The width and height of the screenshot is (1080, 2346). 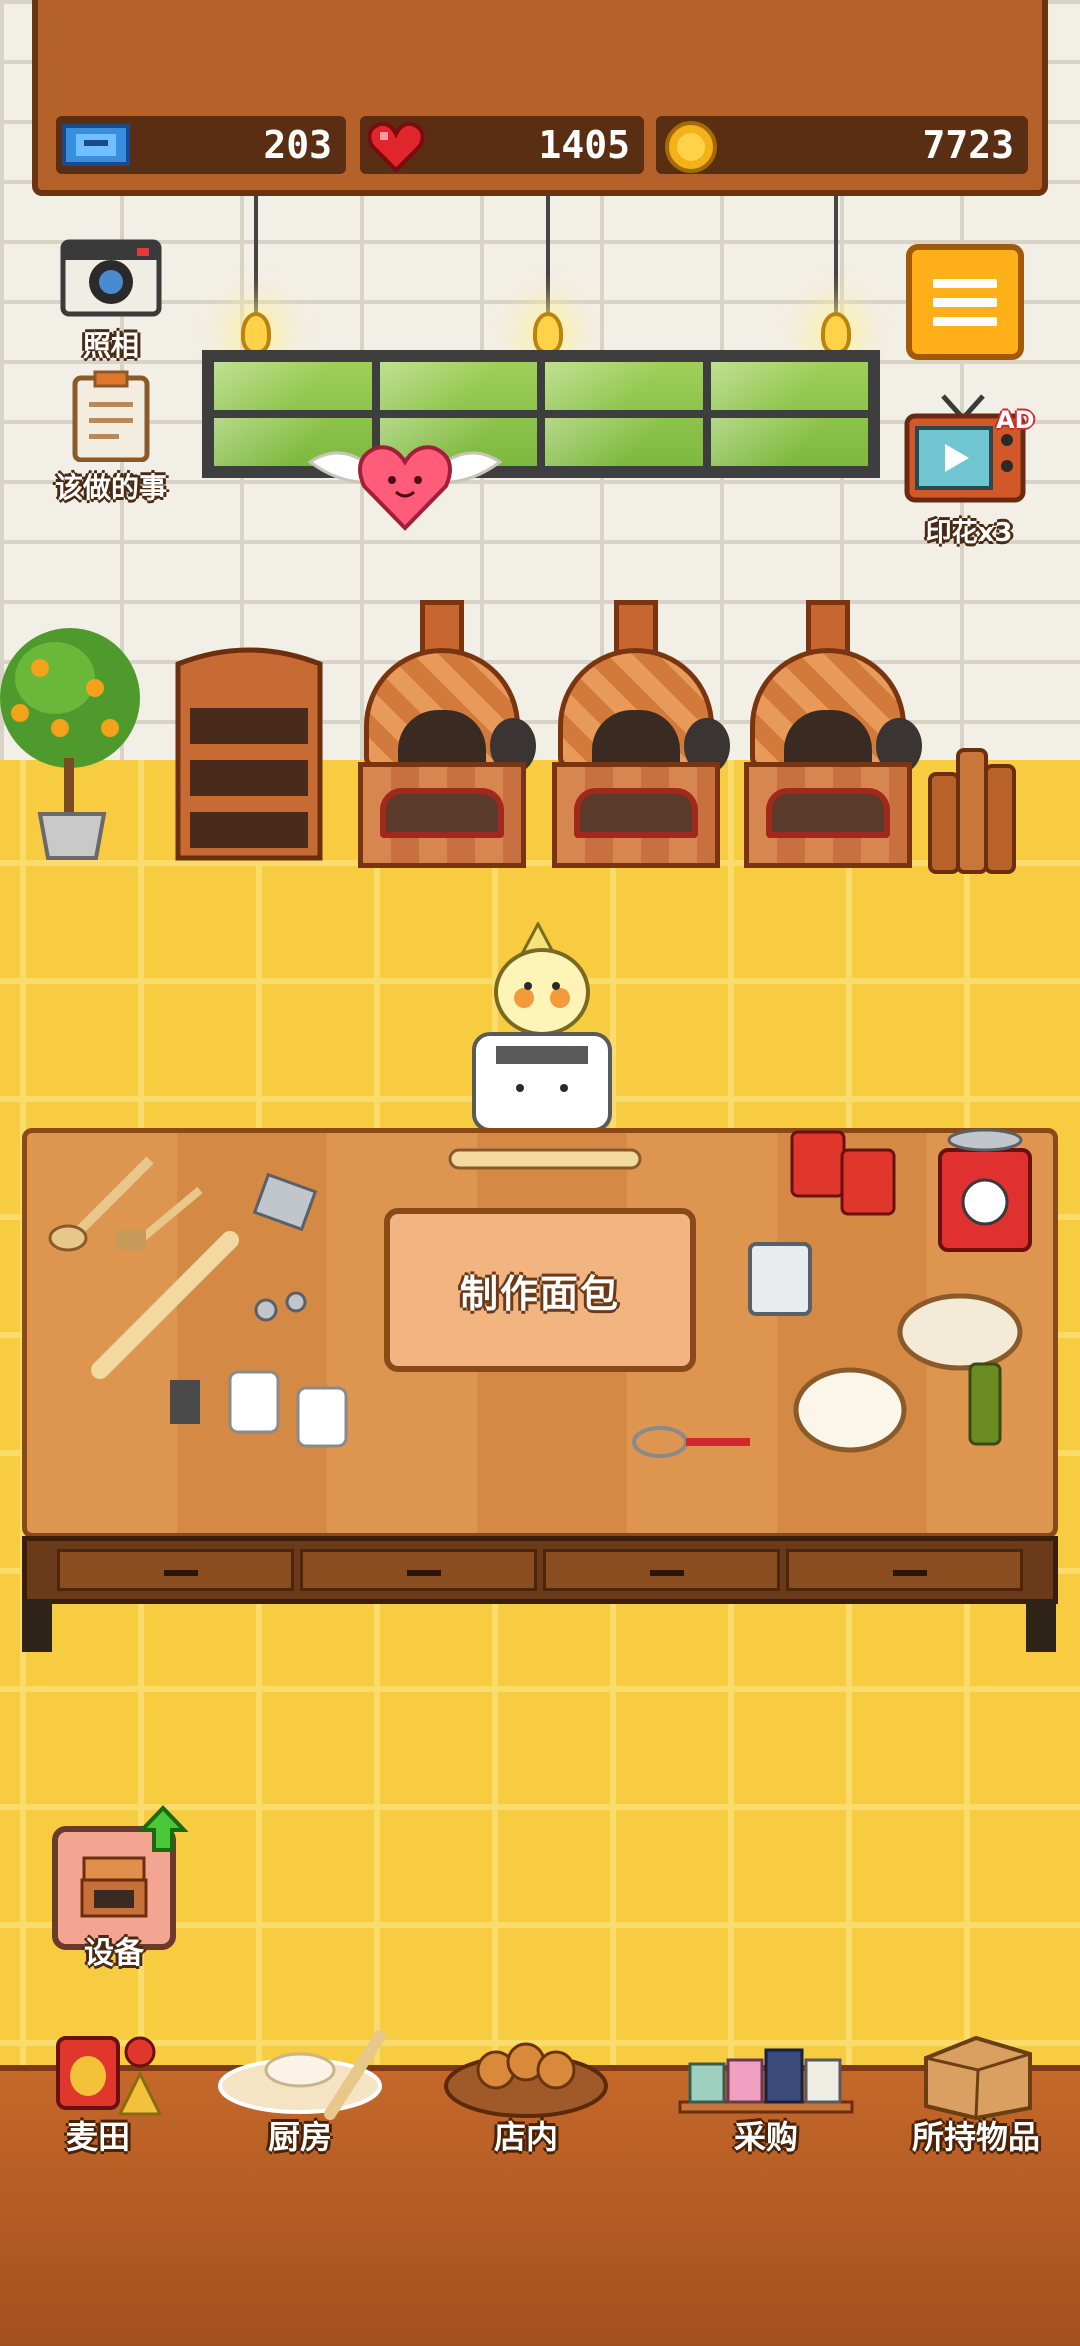 What do you see at coordinates (502, 145) in the screenshot?
I see `heart-counter: 1405` at bounding box center [502, 145].